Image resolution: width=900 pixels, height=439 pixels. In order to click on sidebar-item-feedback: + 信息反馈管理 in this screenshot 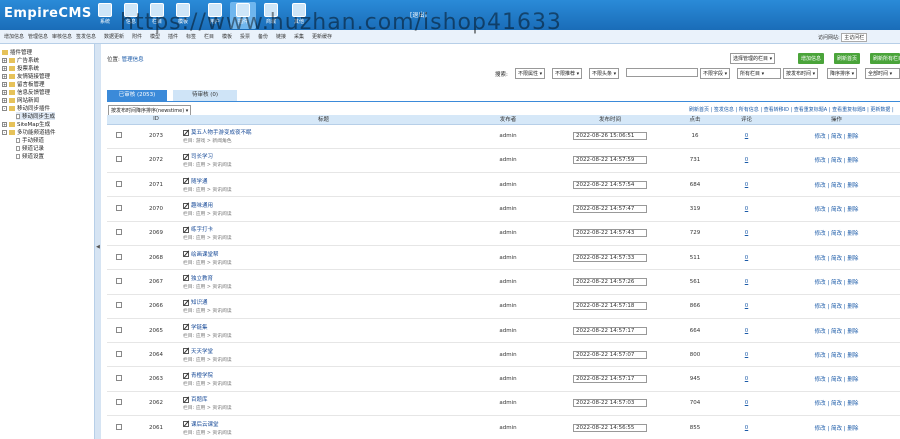, I will do `click(26, 92)`.